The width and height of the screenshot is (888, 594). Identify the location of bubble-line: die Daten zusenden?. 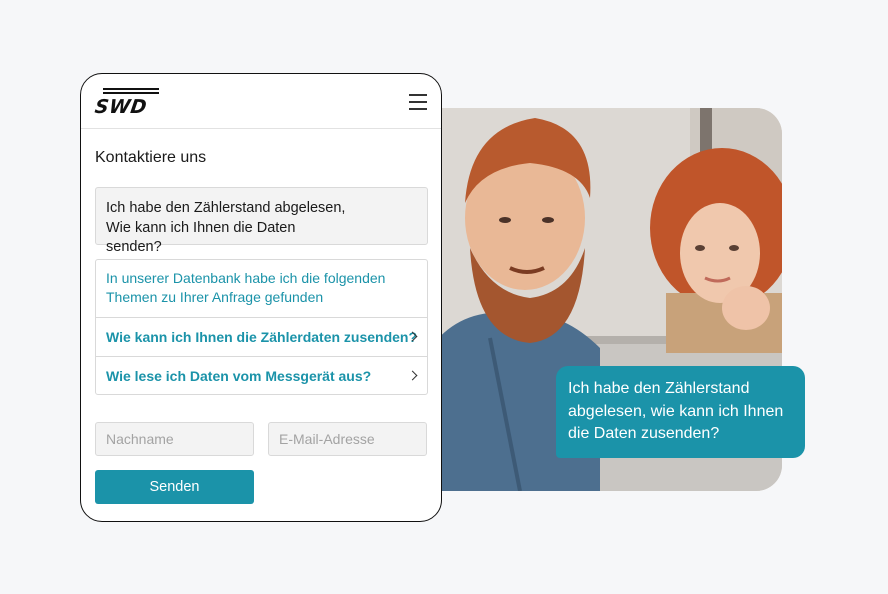
(644, 433).